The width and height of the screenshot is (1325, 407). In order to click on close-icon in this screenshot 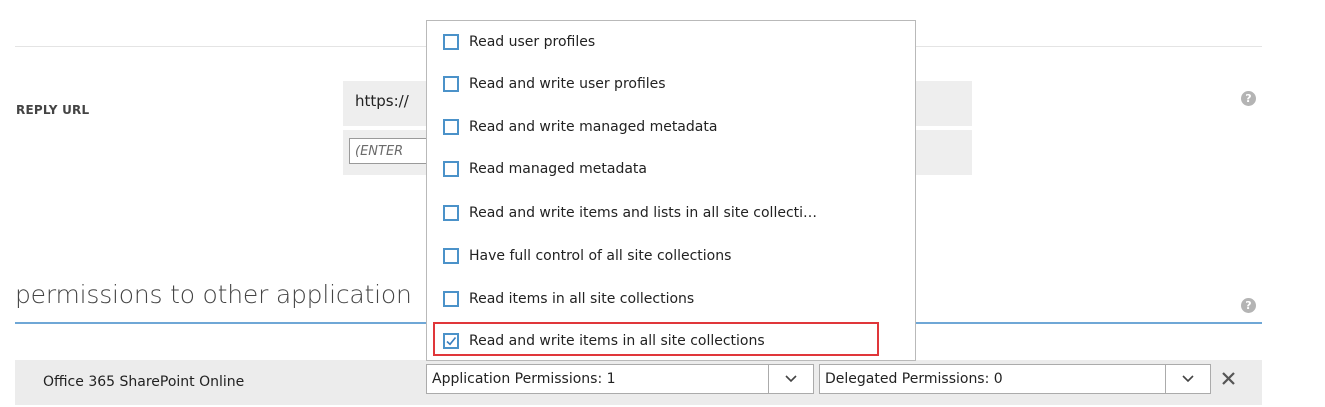, I will do `click(1228, 378)`.